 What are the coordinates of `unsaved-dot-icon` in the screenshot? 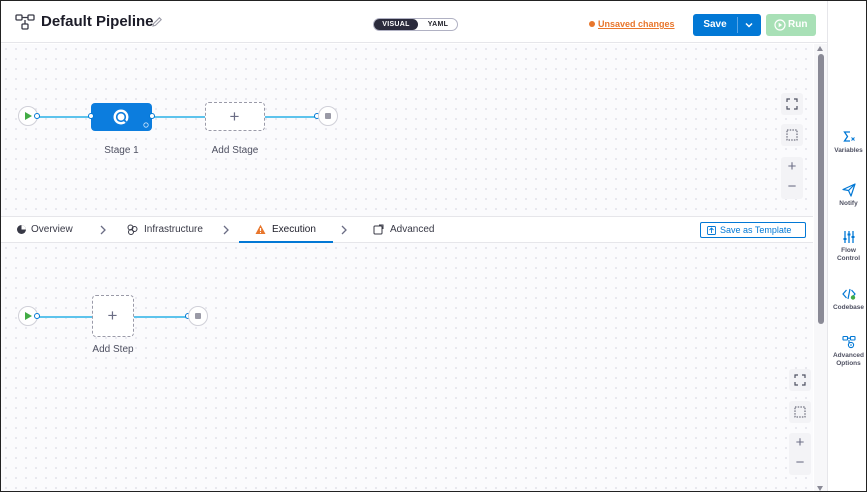 It's located at (592, 24).